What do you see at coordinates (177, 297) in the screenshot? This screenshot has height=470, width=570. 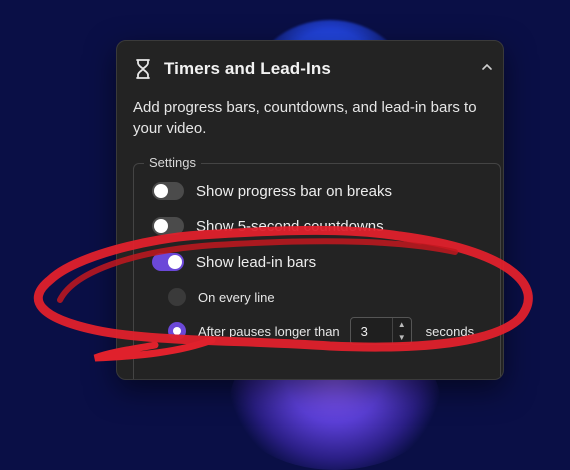 I see `every-line-radio` at bounding box center [177, 297].